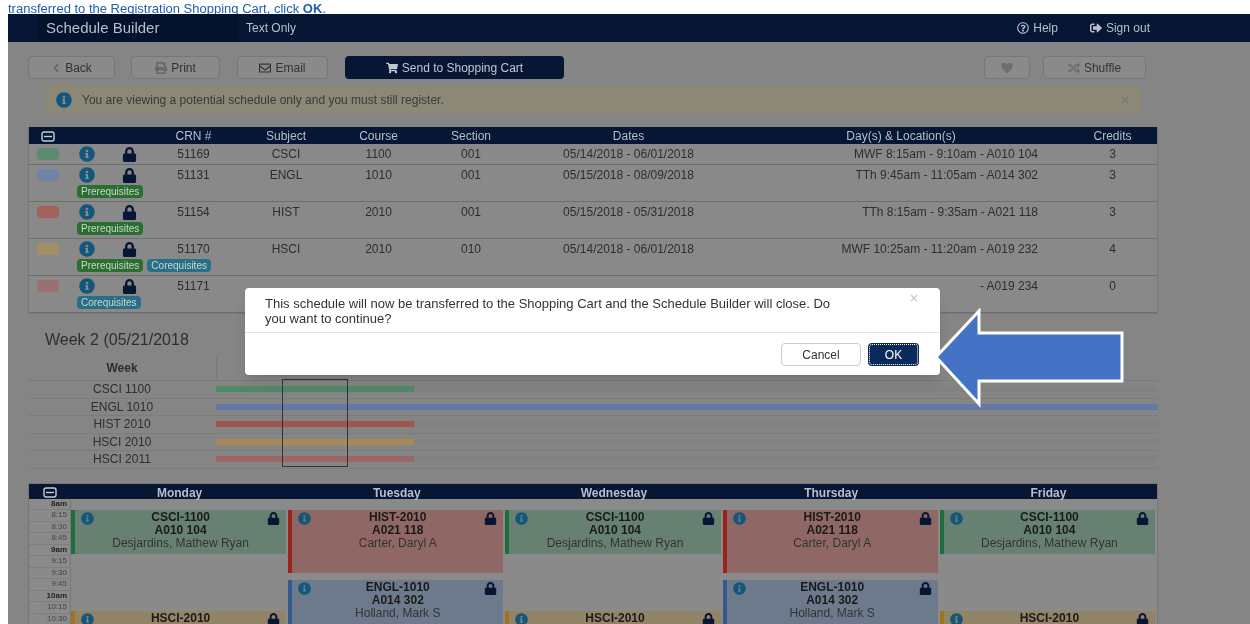 This screenshot has width=1250, height=624. Describe the element at coordinates (56, 67) in the screenshot. I see `chevron-left-icon` at that location.